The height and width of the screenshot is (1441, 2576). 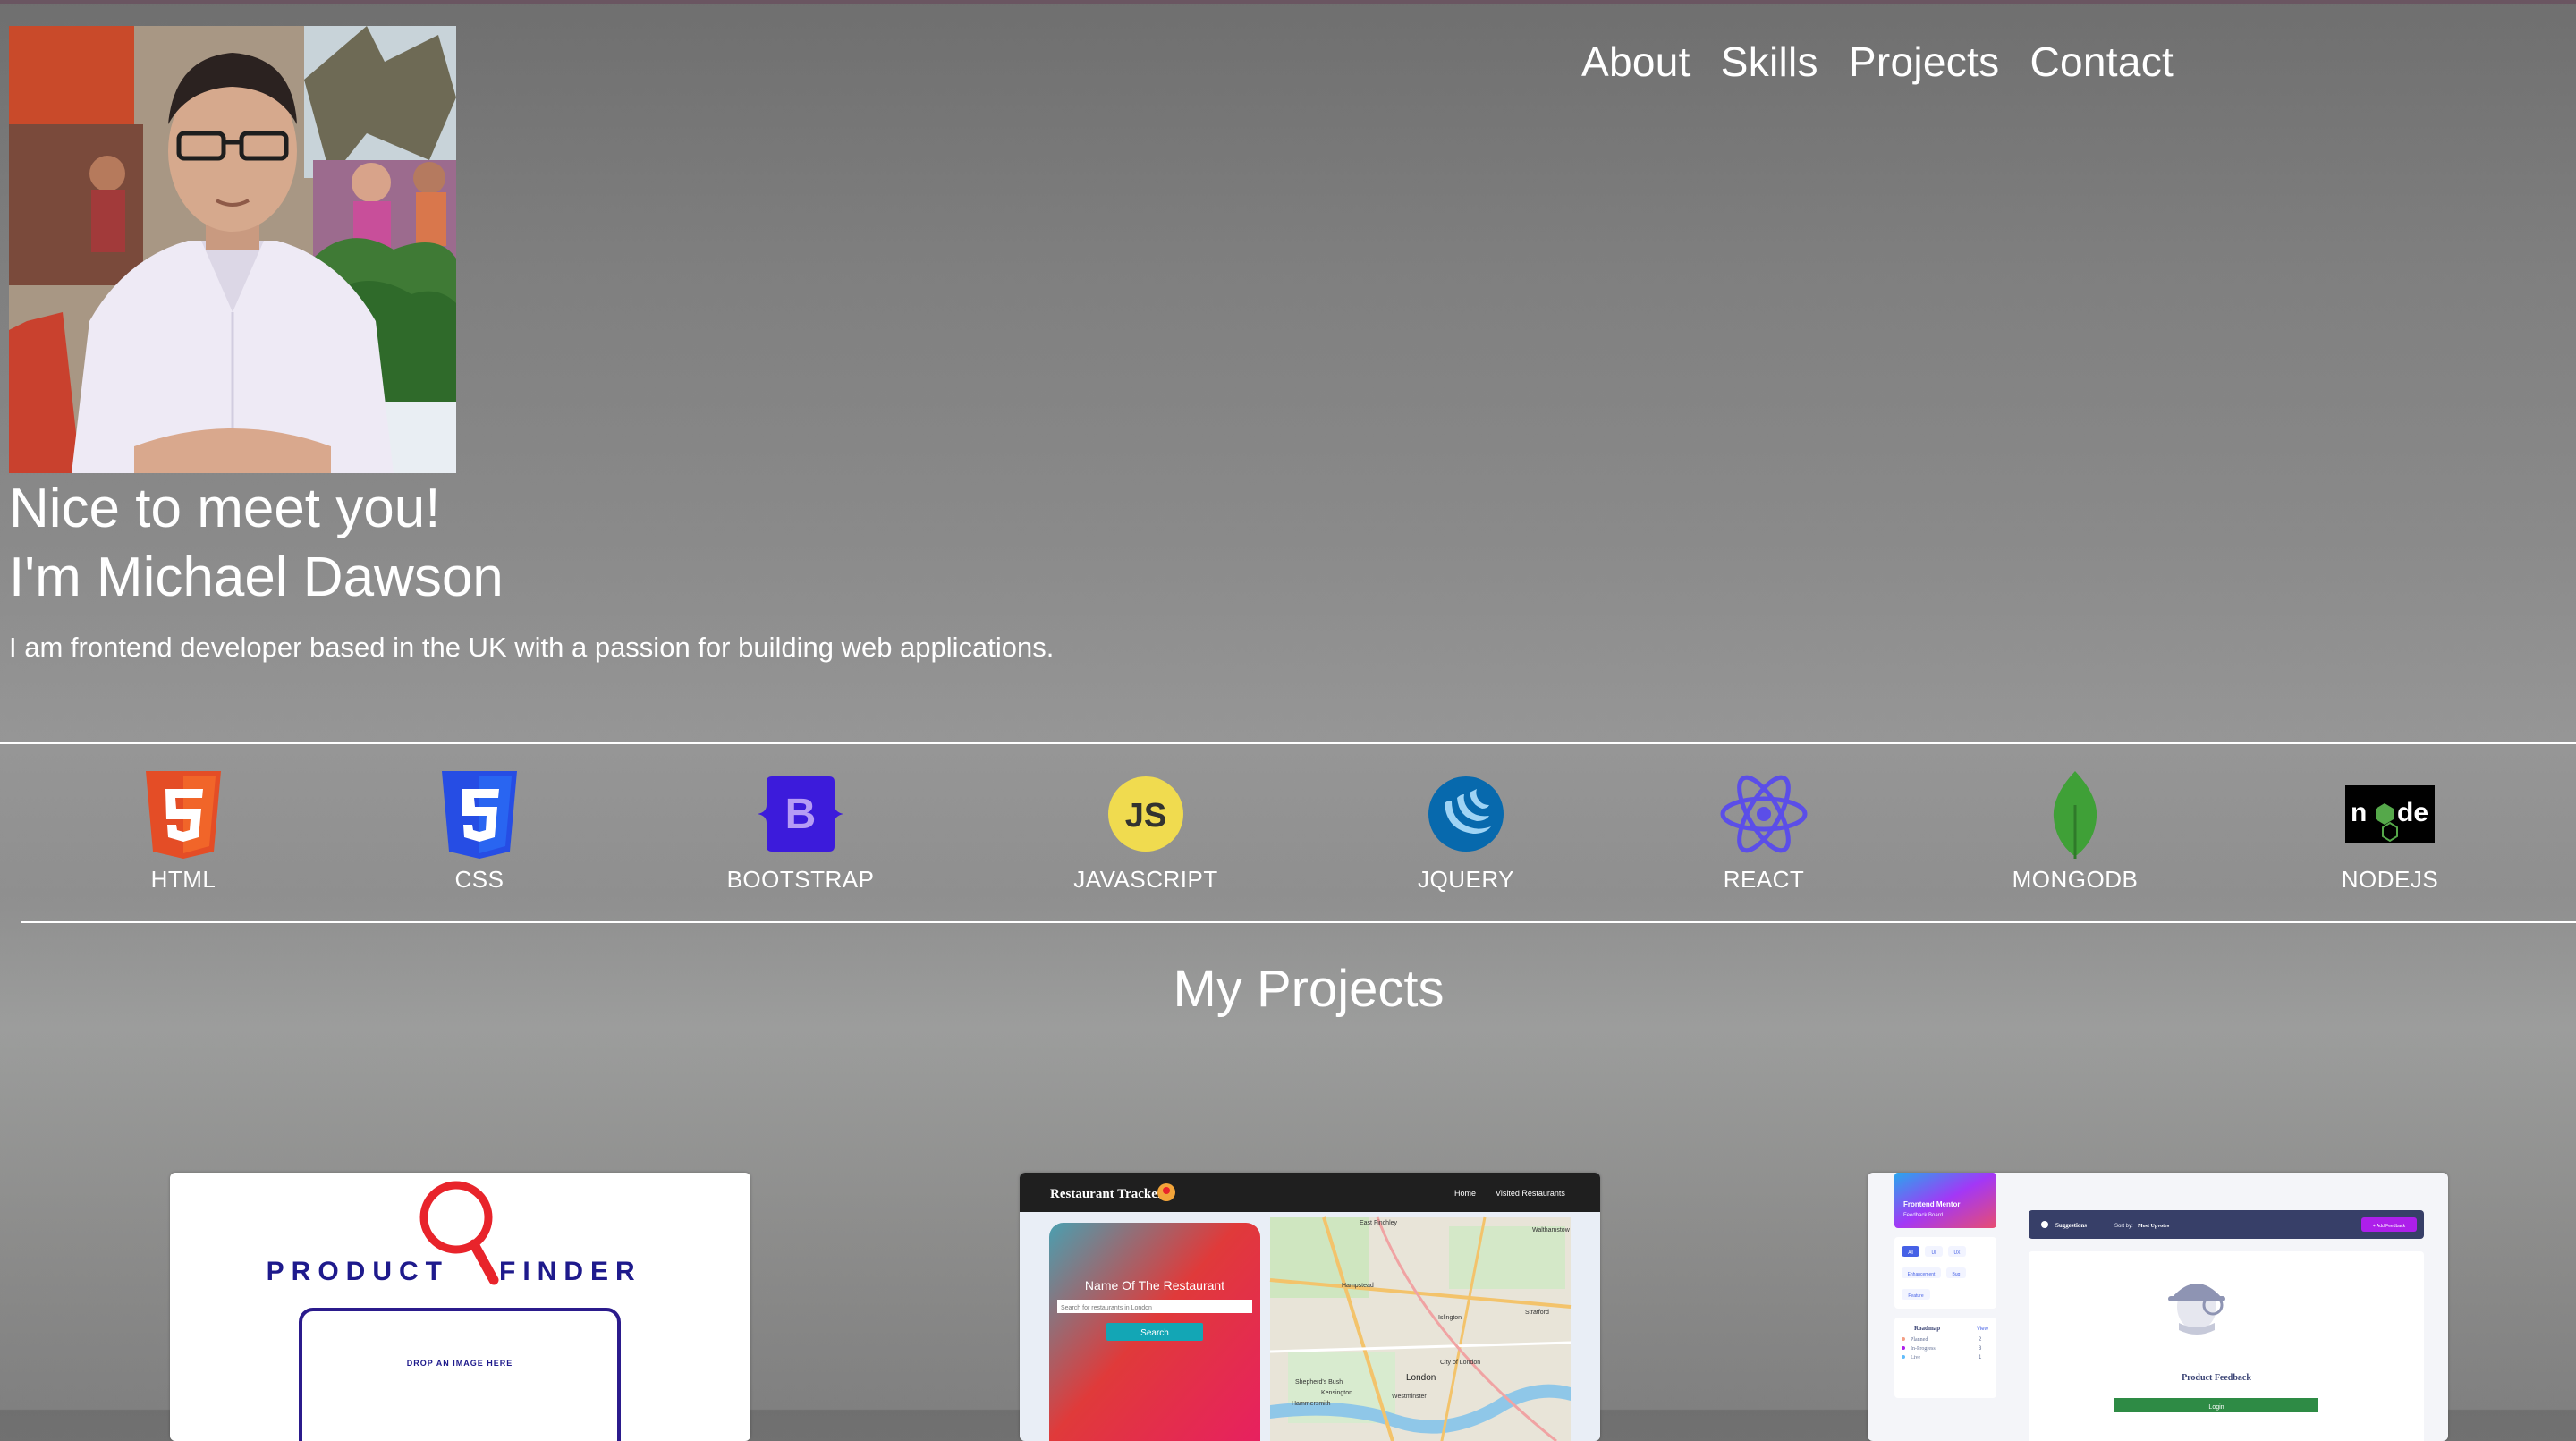 What do you see at coordinates (1409, 1397) in the screenshot?
I see `rt-map-label: Westminster` at bounding box center [1409, 1397].